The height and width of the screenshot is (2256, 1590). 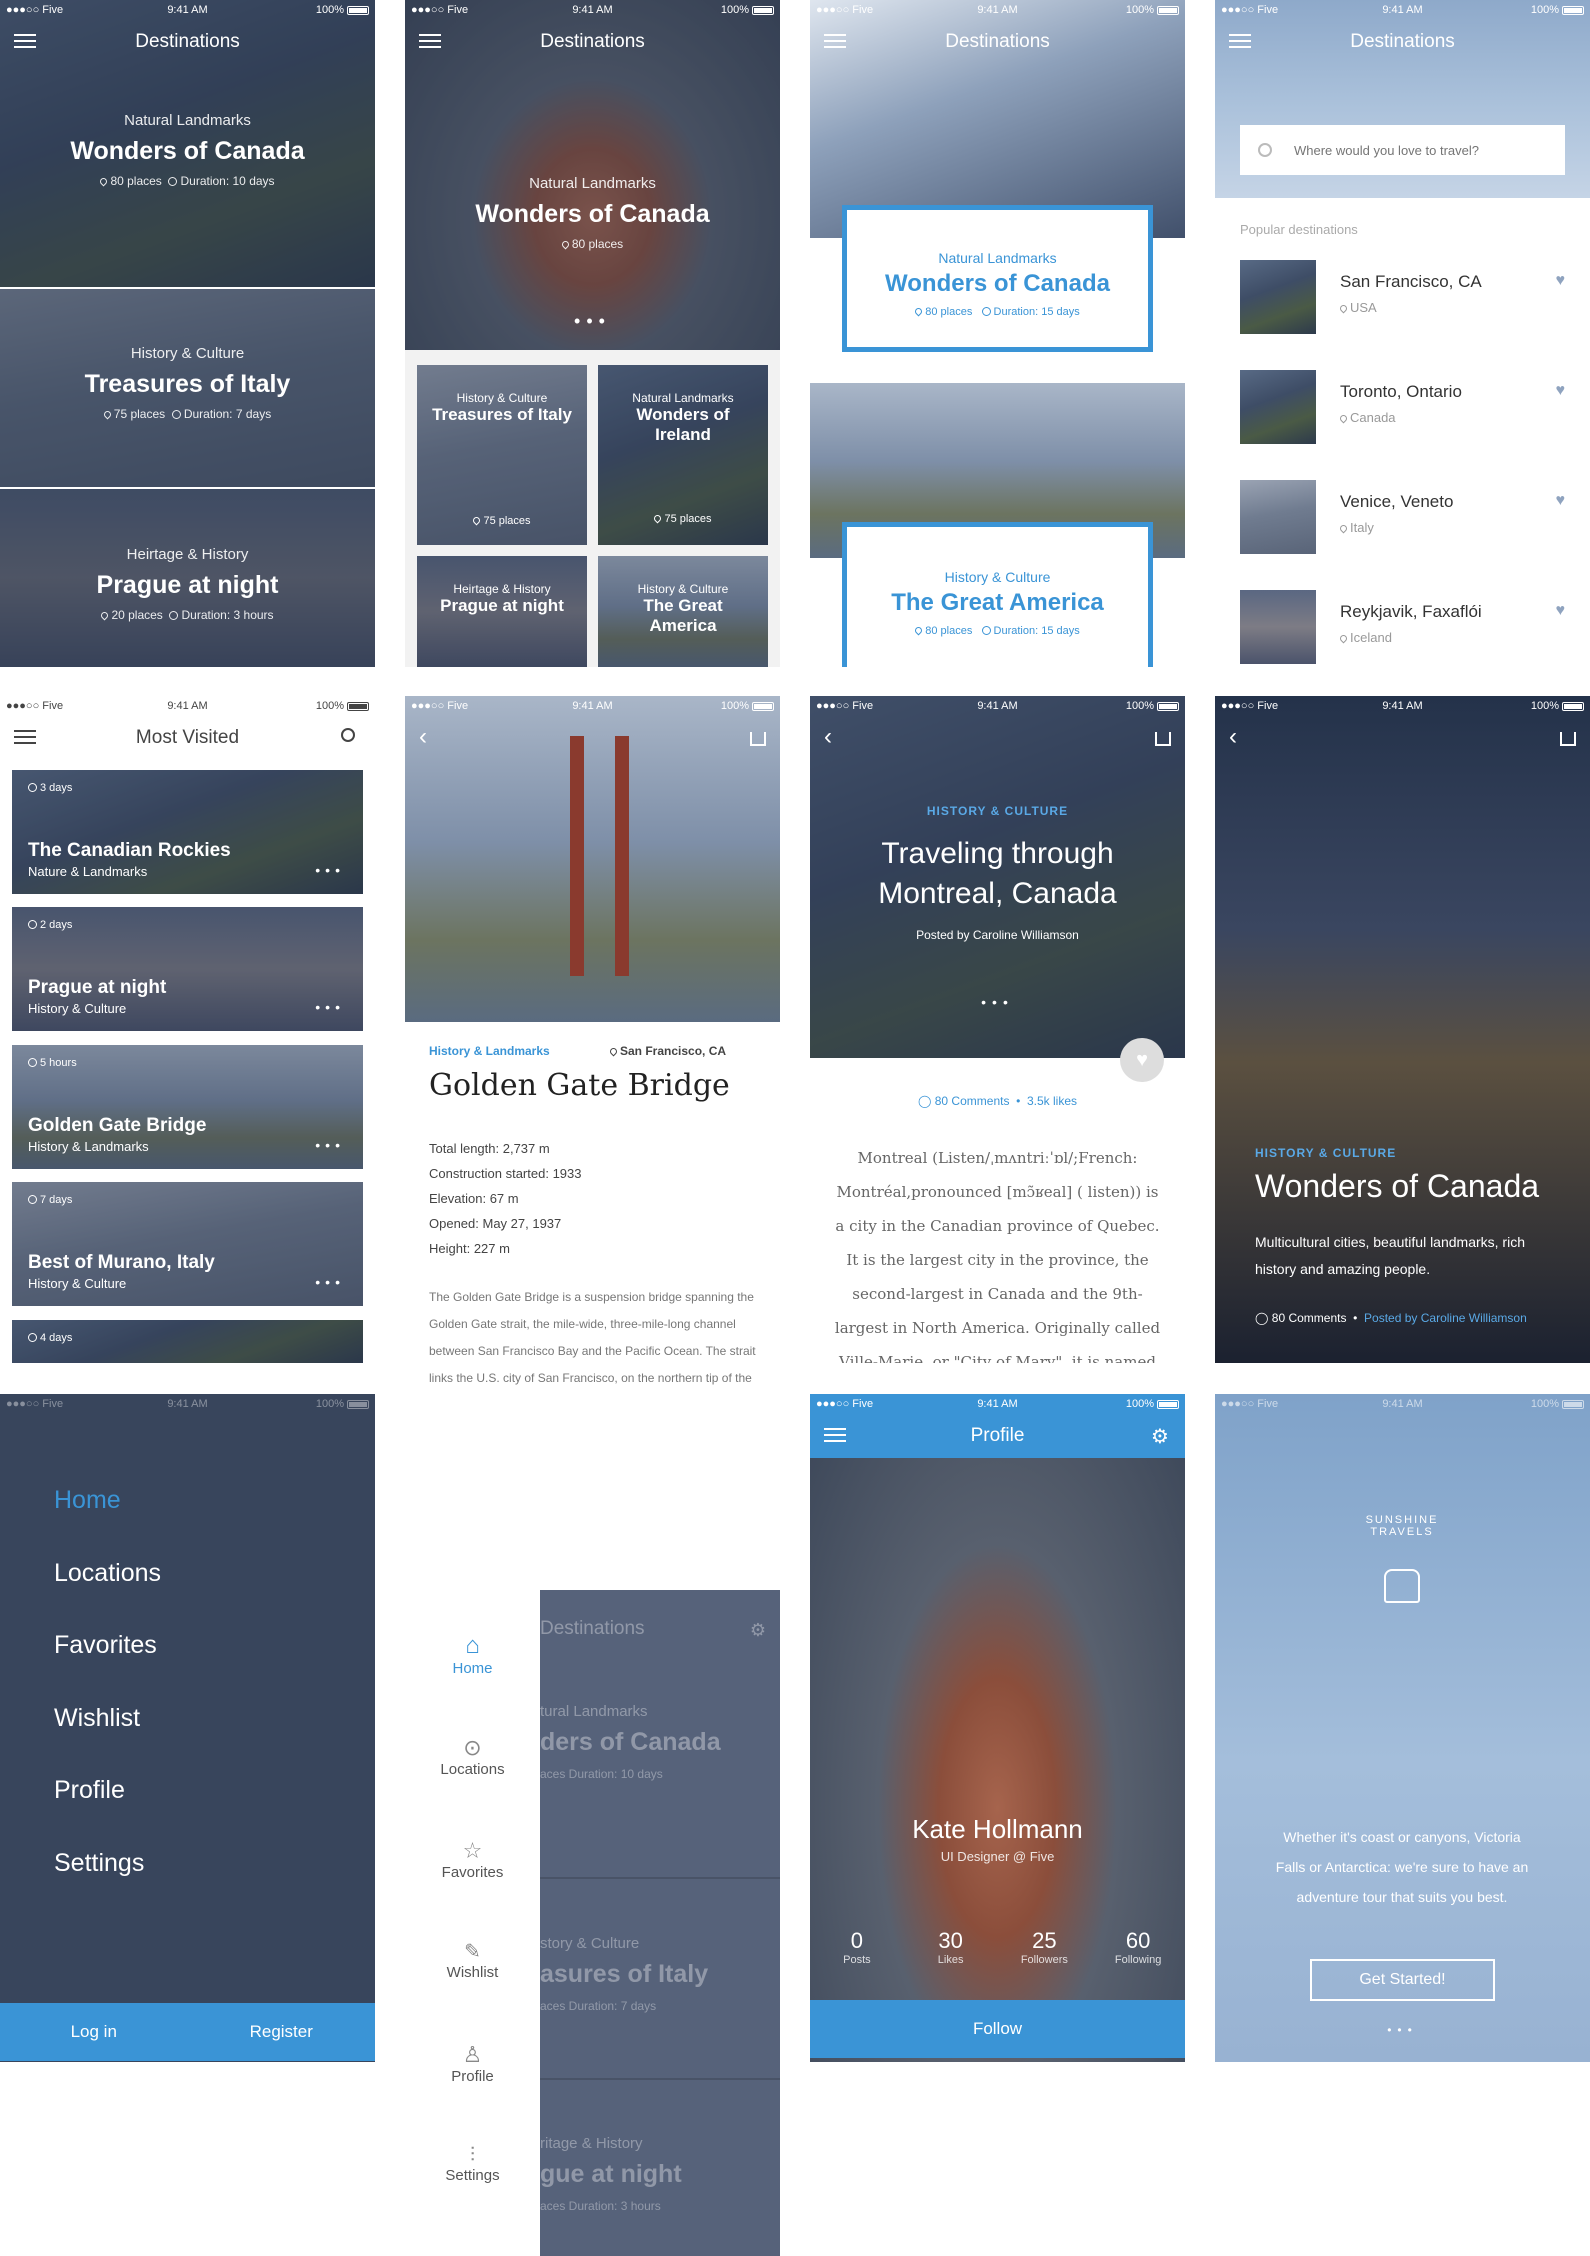 What do you see at coordinates (472, 1786) in the screenshot?
I see `menu-item-locations: ⊙ Locations` at bounding box center [472, 1786].